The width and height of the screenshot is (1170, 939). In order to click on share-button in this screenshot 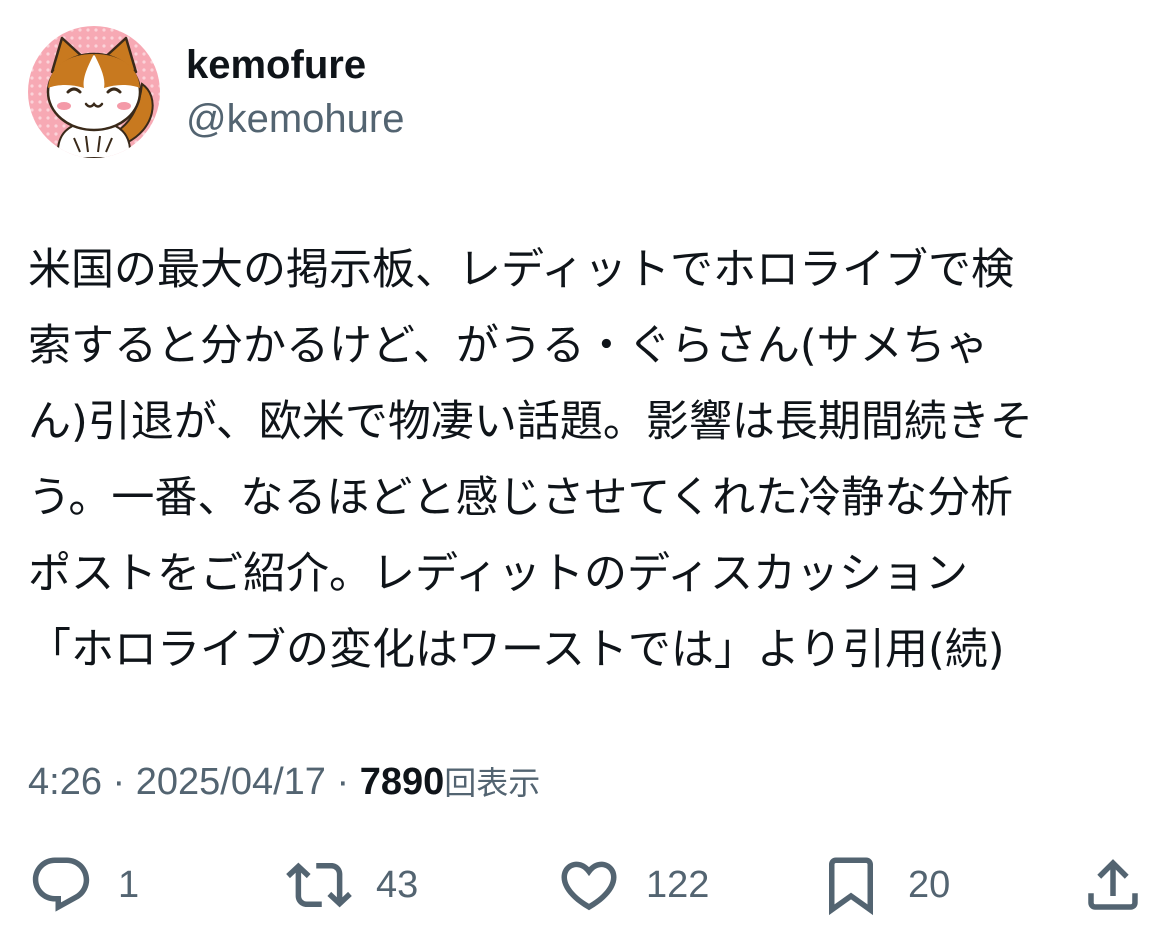, I will do `click(1113, 885)`.